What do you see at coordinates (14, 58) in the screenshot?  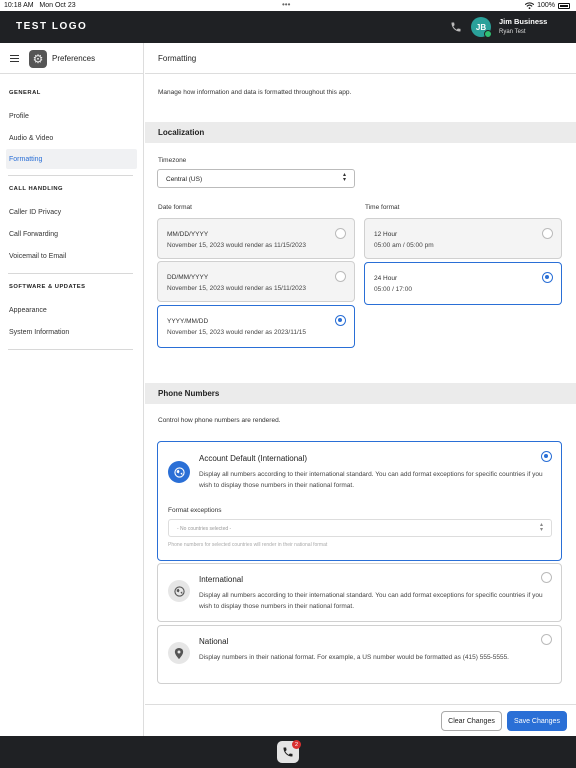 I see `menu-icon` at bounding box center [14, 58].